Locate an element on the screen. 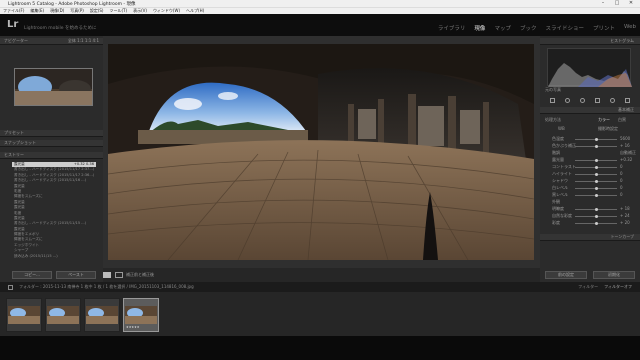 The image size is (640, 360). history-title: ヒストリー is located at coordinates (14, 154).